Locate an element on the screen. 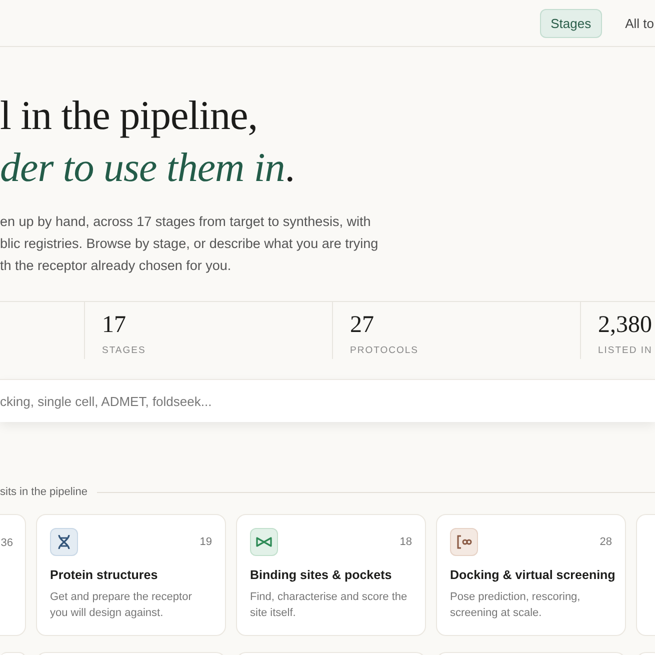  stage-card: 18 Binding sites & pockets Find, characterise and score the site itself. is located at coordinates (331, 575).